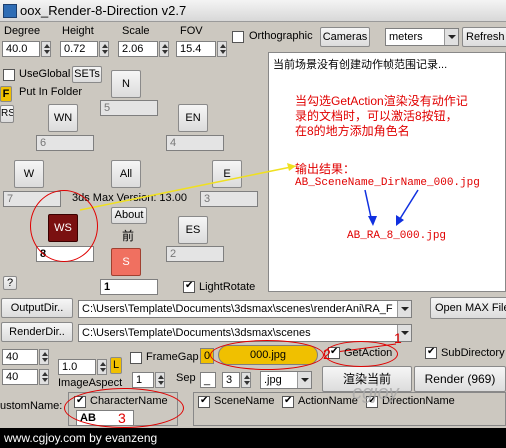 The image size is (506, 448). Describe the element at coordinates (64, 226) in the screenshot. I see `annotation-circle-ws` at that location.